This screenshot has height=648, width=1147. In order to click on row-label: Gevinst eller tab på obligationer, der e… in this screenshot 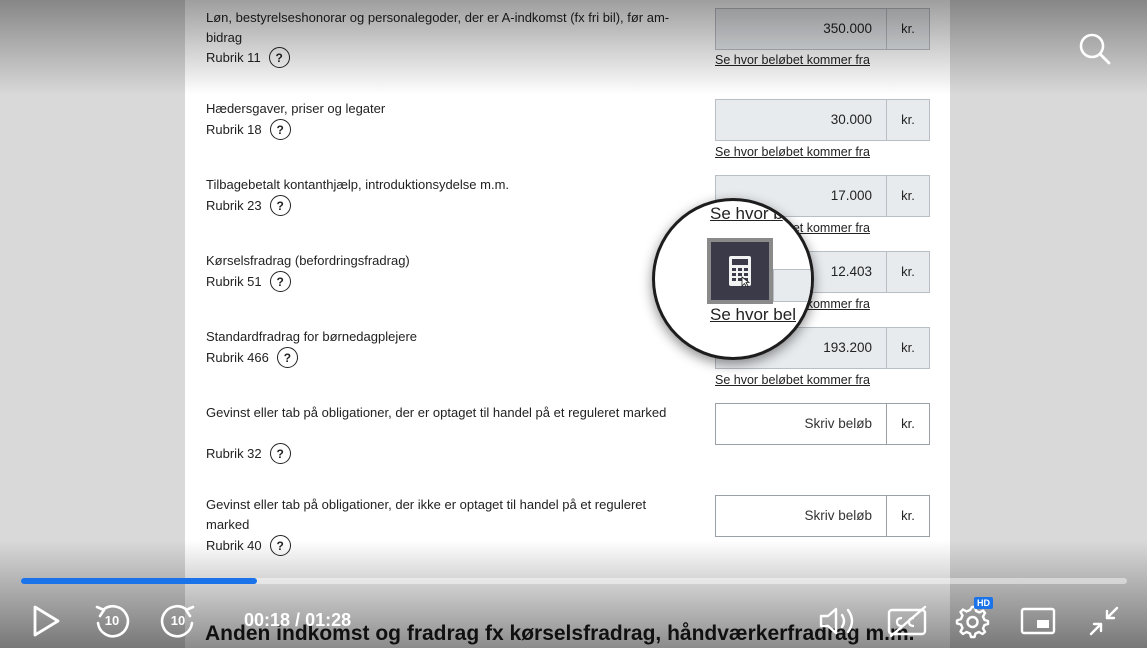, I will do `click(436, 412)`.